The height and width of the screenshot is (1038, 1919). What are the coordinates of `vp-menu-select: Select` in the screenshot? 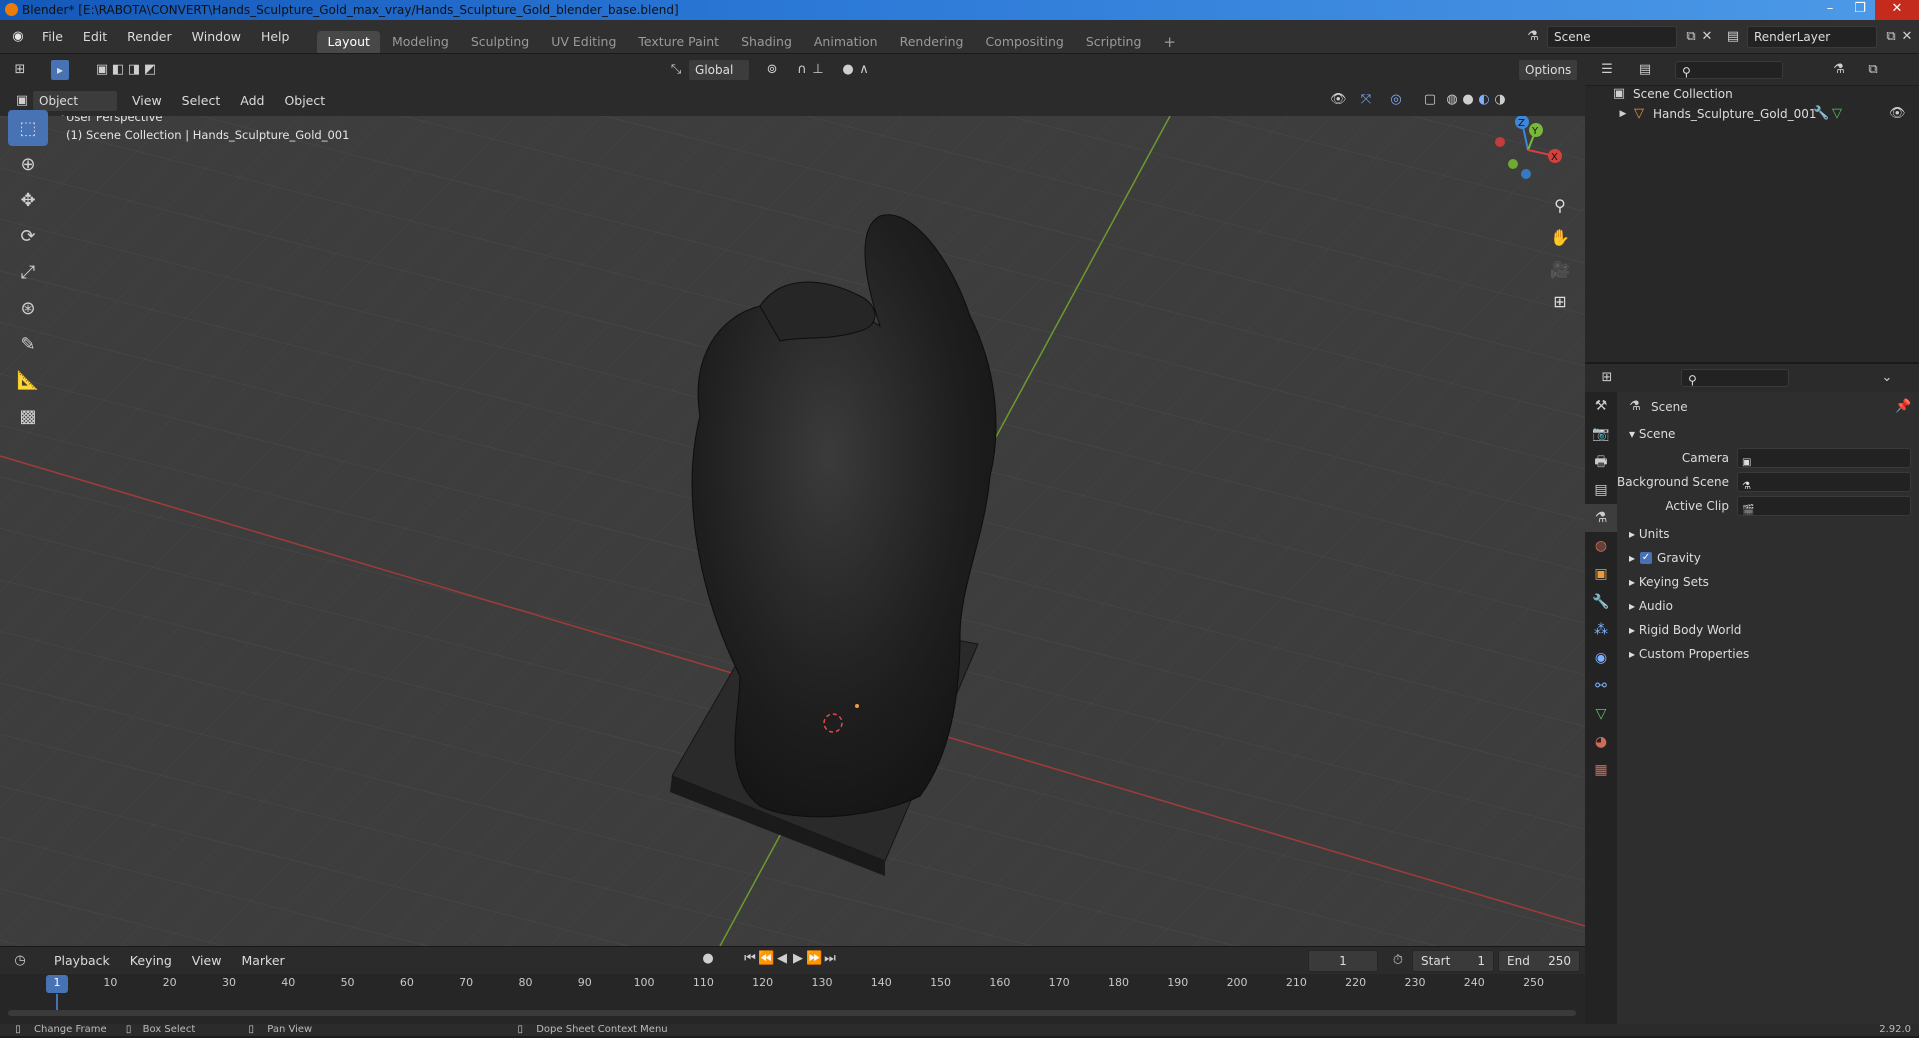 It's located at (201, 101).